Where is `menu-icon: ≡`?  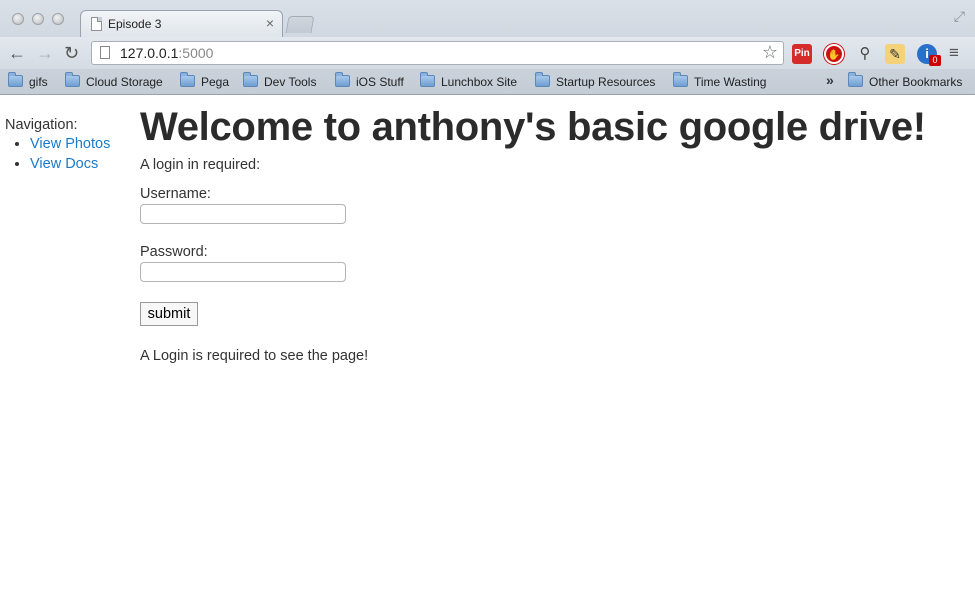 menu-icon: ≡ is located at coordinates (954, 53).